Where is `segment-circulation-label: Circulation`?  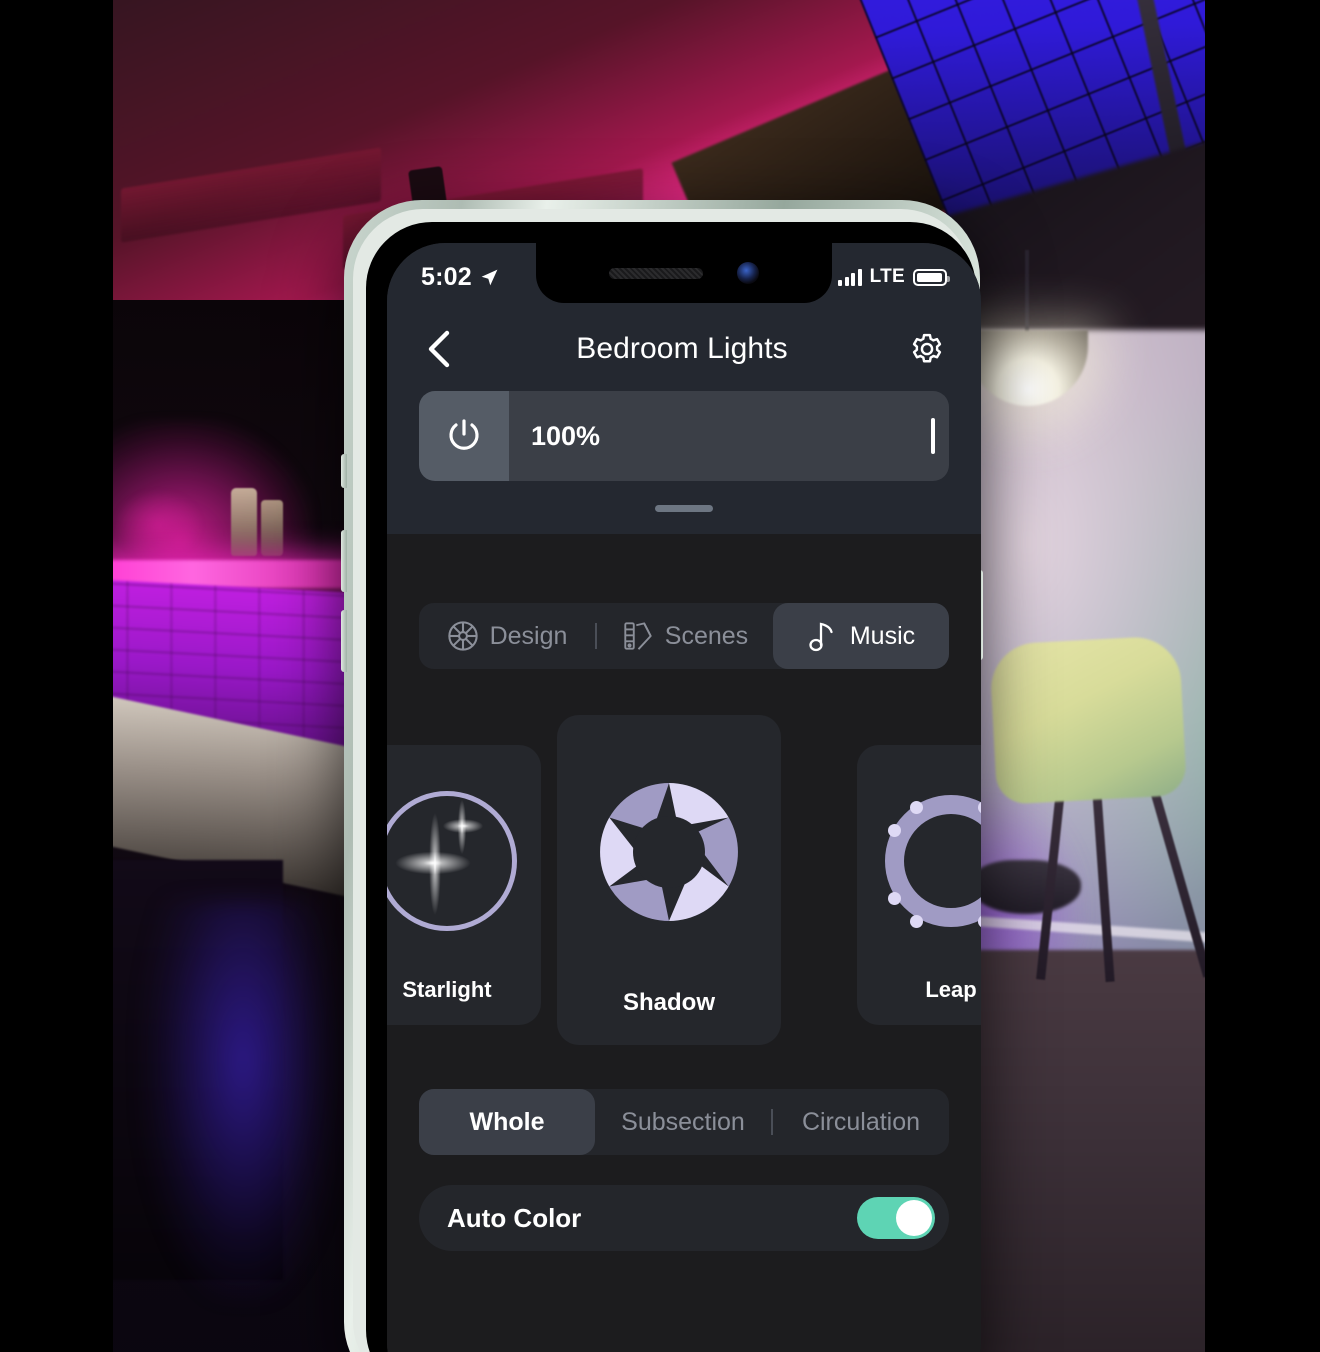
segment-circulation-label: Circulation is located at coordinates (861, 1121).